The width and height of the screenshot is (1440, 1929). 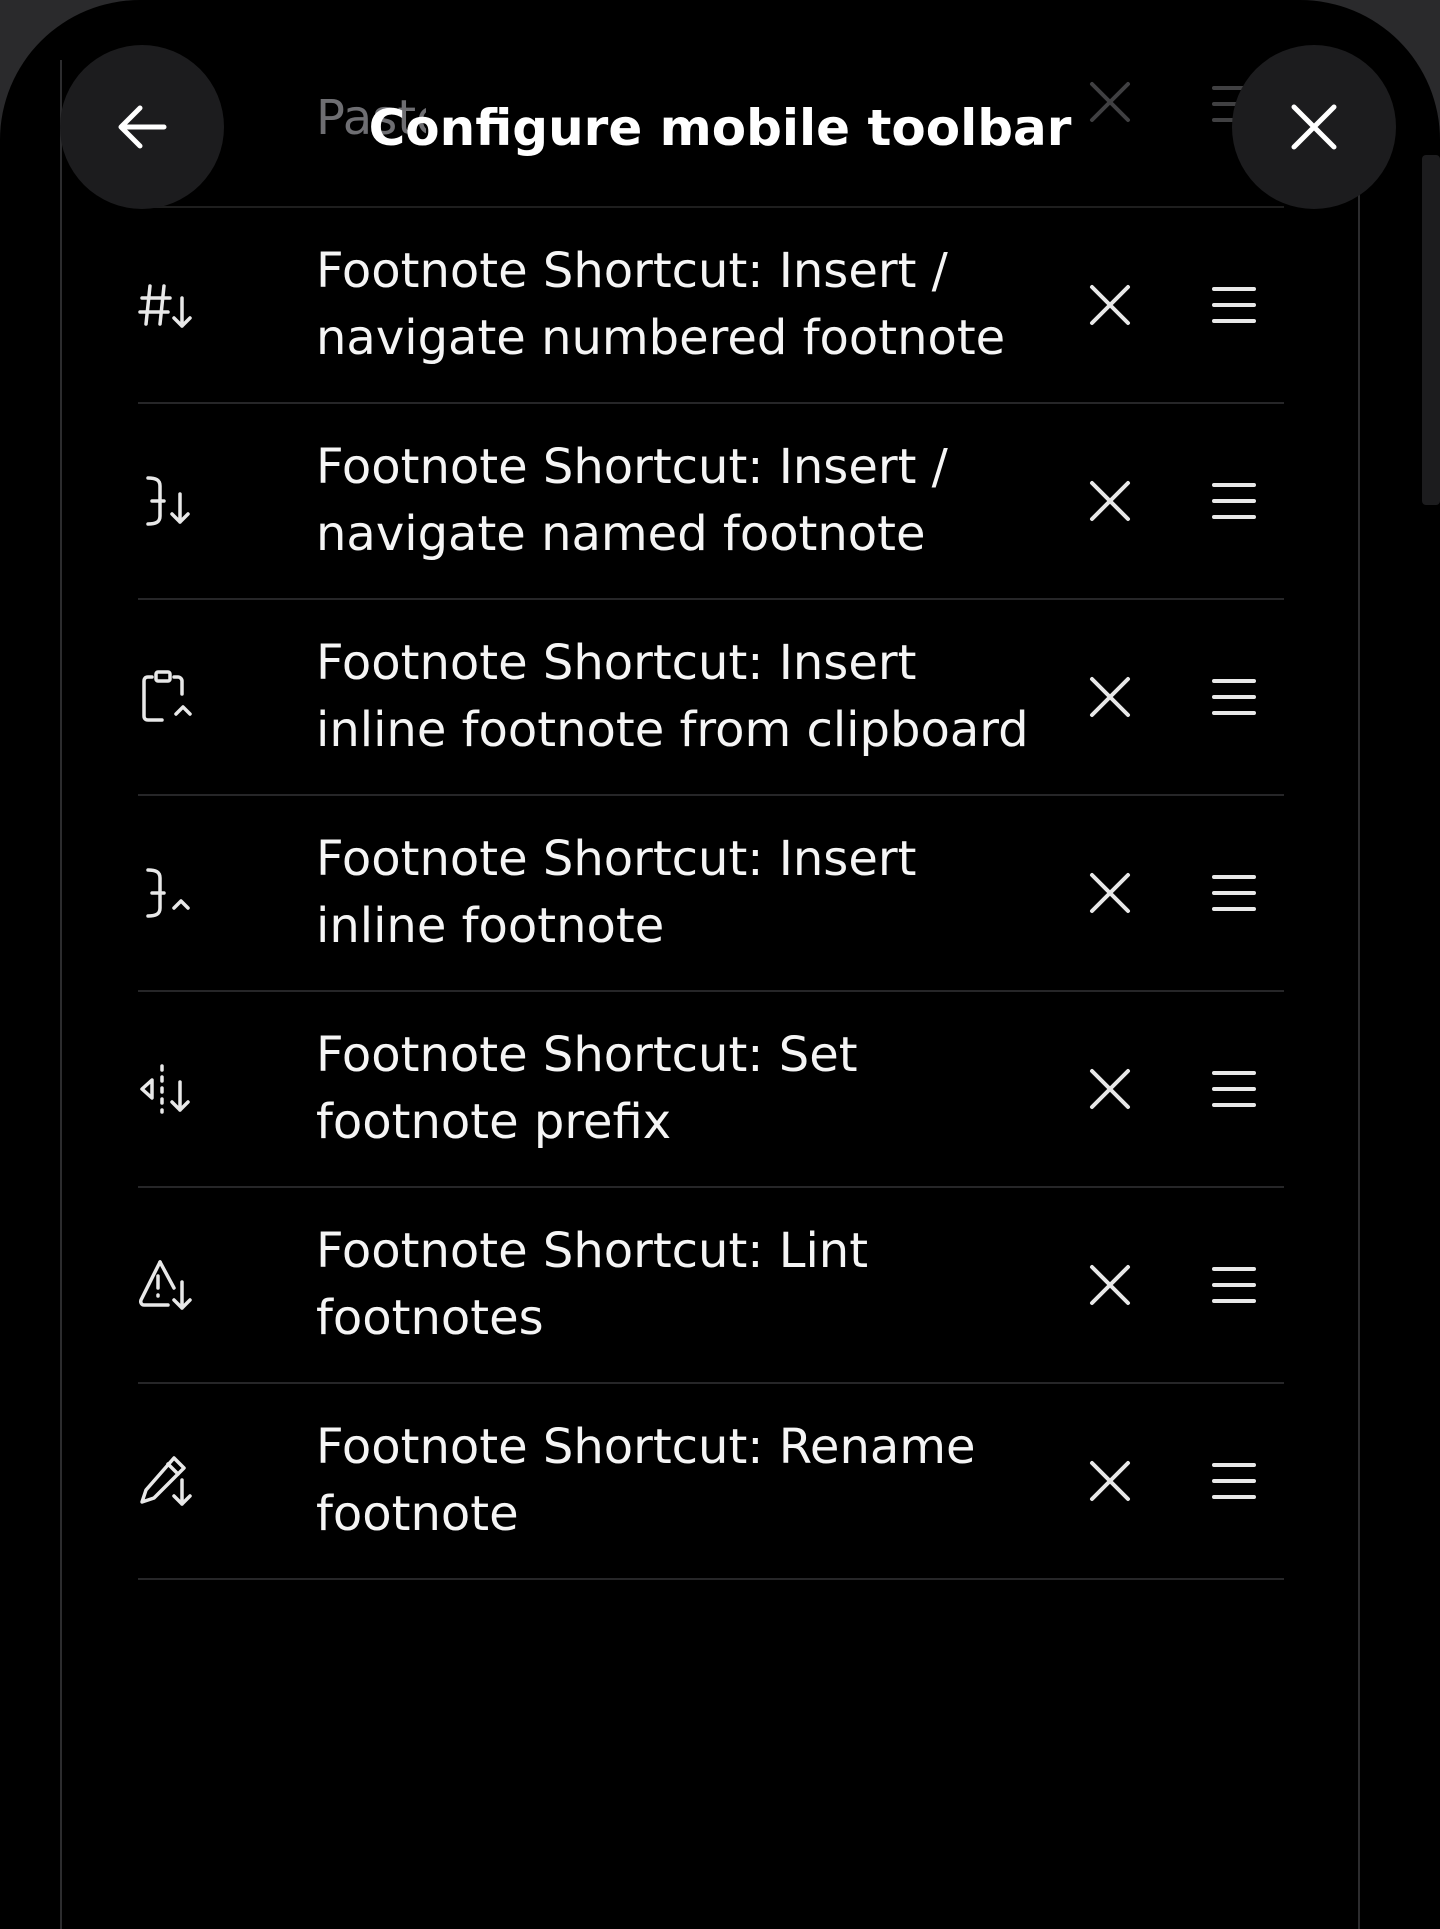 What do you see at coordinates (720, 128) in the screenshot?
I see `page-title: Configure mobile toolbar` at bounding box center [720, 128].